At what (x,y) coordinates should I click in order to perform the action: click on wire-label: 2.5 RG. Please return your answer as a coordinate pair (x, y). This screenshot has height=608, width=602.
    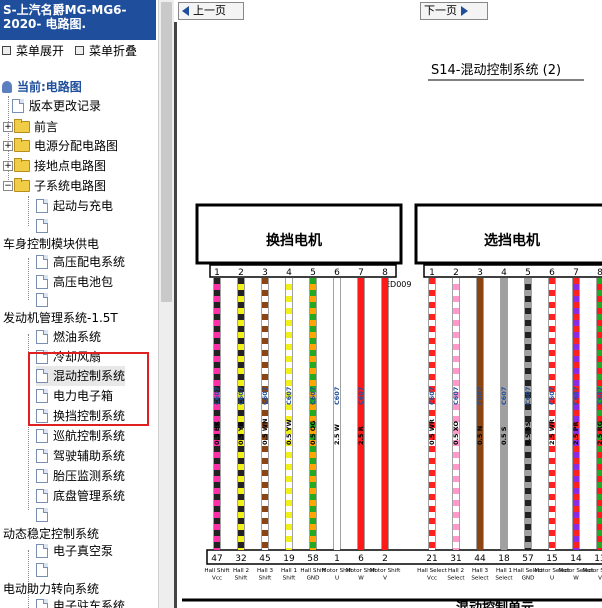
    Looking at the image, I should click on (599, 433).